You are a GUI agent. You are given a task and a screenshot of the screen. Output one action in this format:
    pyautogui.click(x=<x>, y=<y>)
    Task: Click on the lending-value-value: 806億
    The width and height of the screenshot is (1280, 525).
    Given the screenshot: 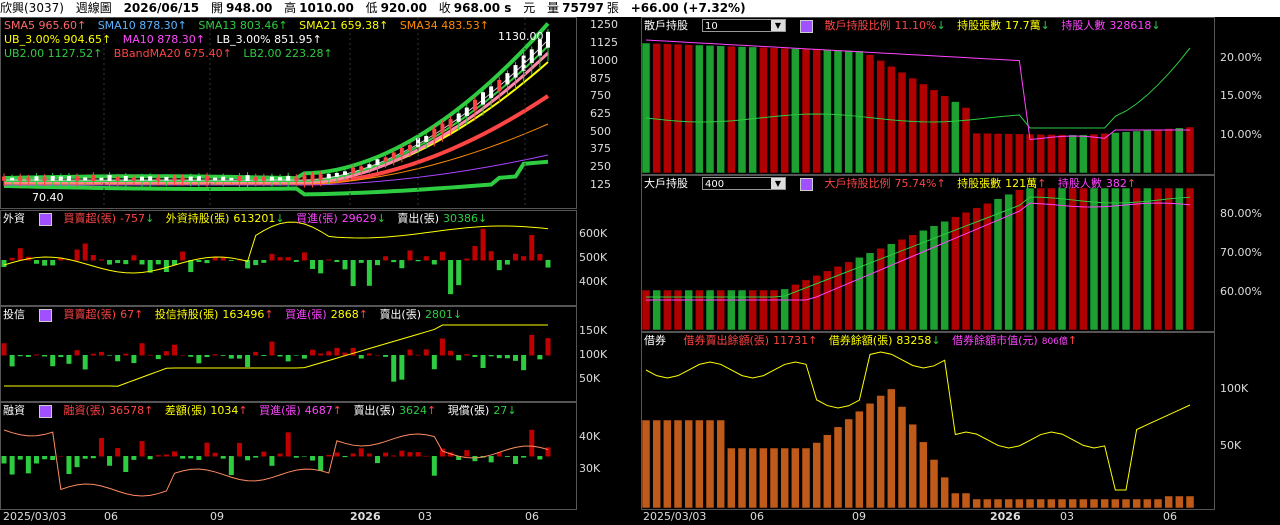 What is the action you would take?
    pyautogui.click(x=1054, y=342)
    